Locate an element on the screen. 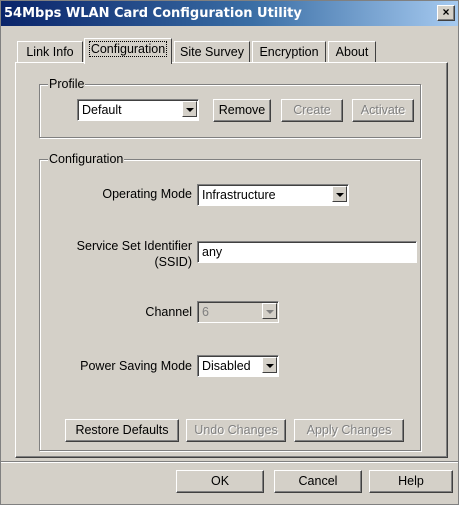  tab-about: About is located at coordinates (352, 52).